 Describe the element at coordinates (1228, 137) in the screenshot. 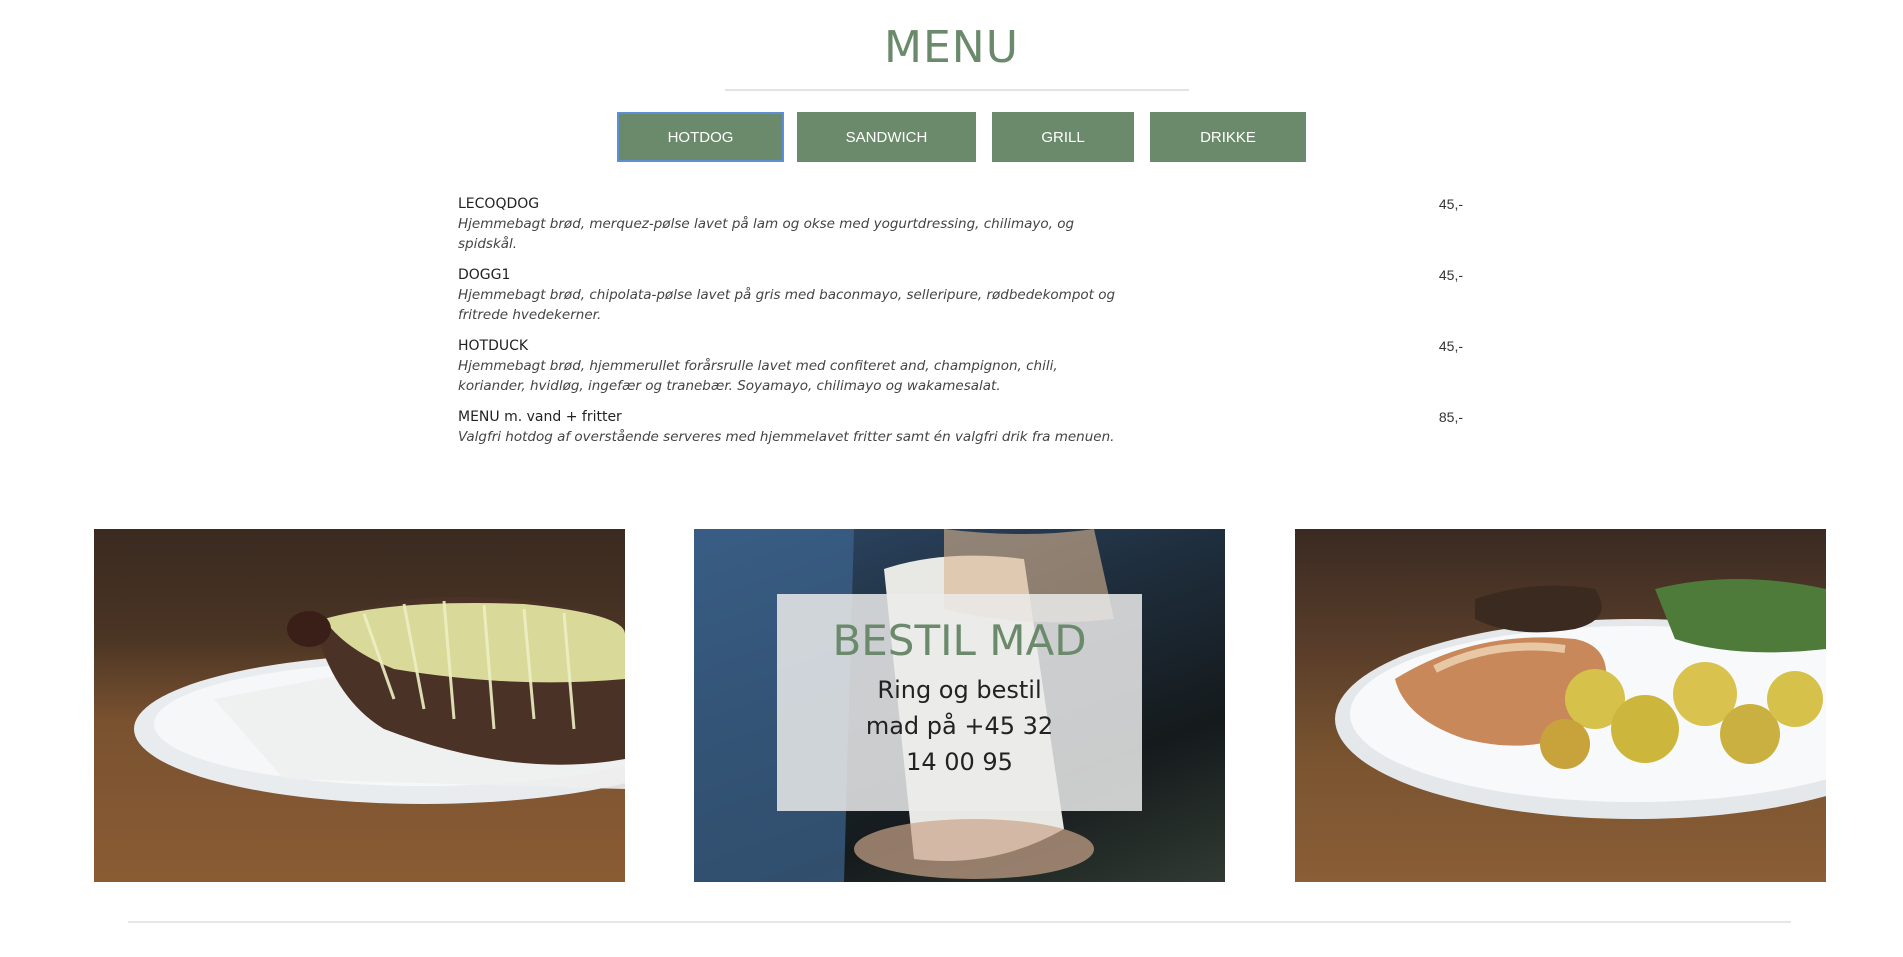

I see `tab-drikke: DRIKKE` at that location.